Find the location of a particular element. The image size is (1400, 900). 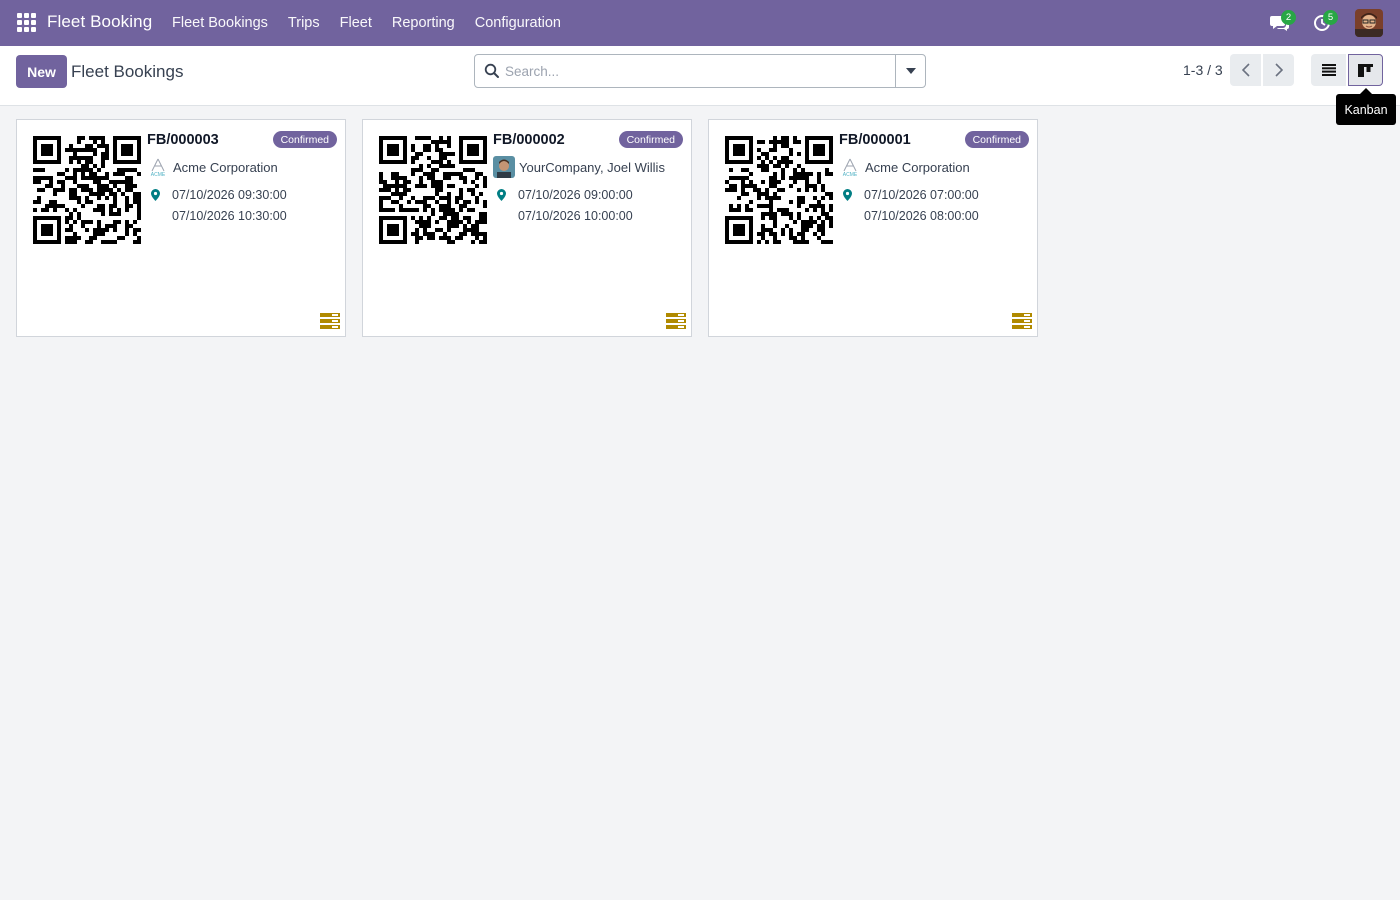

activities-button: 5 is located at coordinates (1322, 23).